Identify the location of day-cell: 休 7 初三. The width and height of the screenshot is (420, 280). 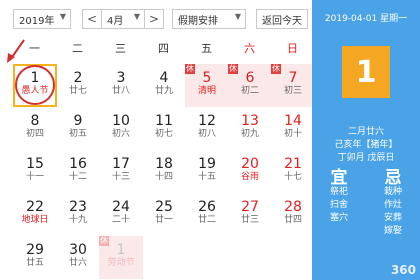
(293, 85).